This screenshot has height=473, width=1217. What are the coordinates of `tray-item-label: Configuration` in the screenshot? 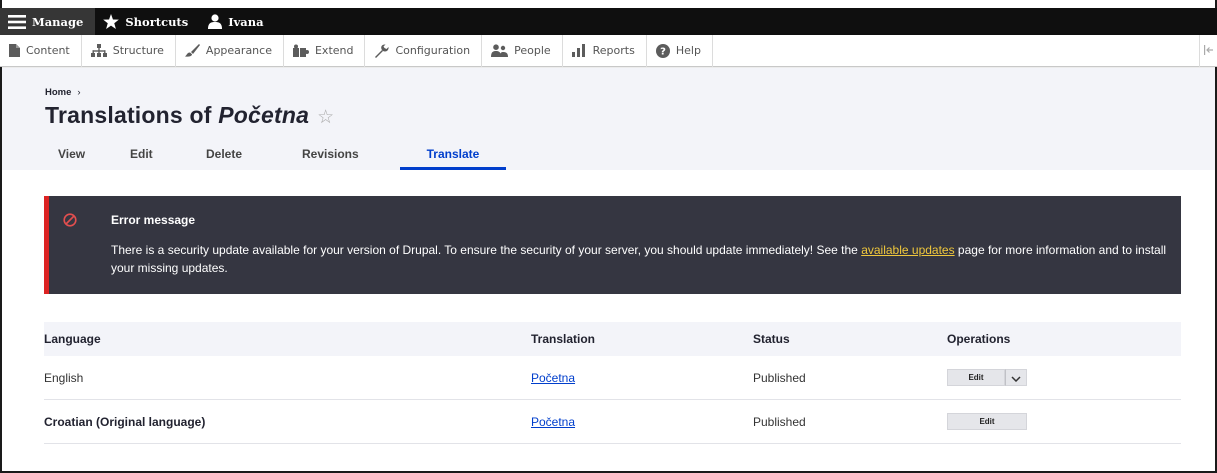 It's located at (433, 50).